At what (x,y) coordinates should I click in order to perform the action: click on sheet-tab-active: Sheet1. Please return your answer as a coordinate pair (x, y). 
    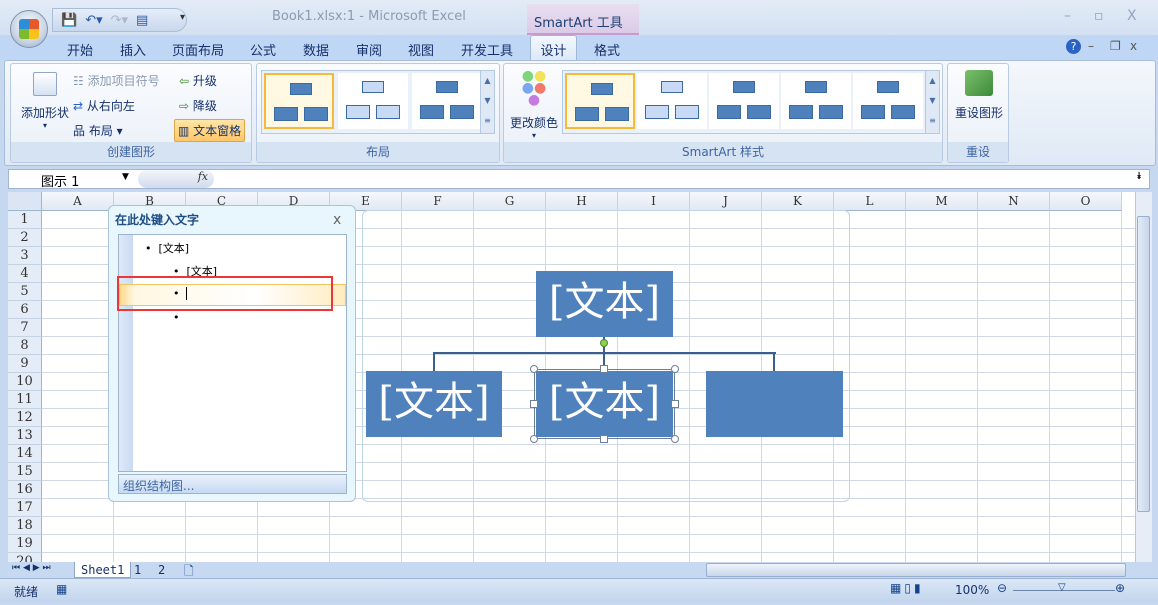
    Looking at the image, I should click on (103, 570).